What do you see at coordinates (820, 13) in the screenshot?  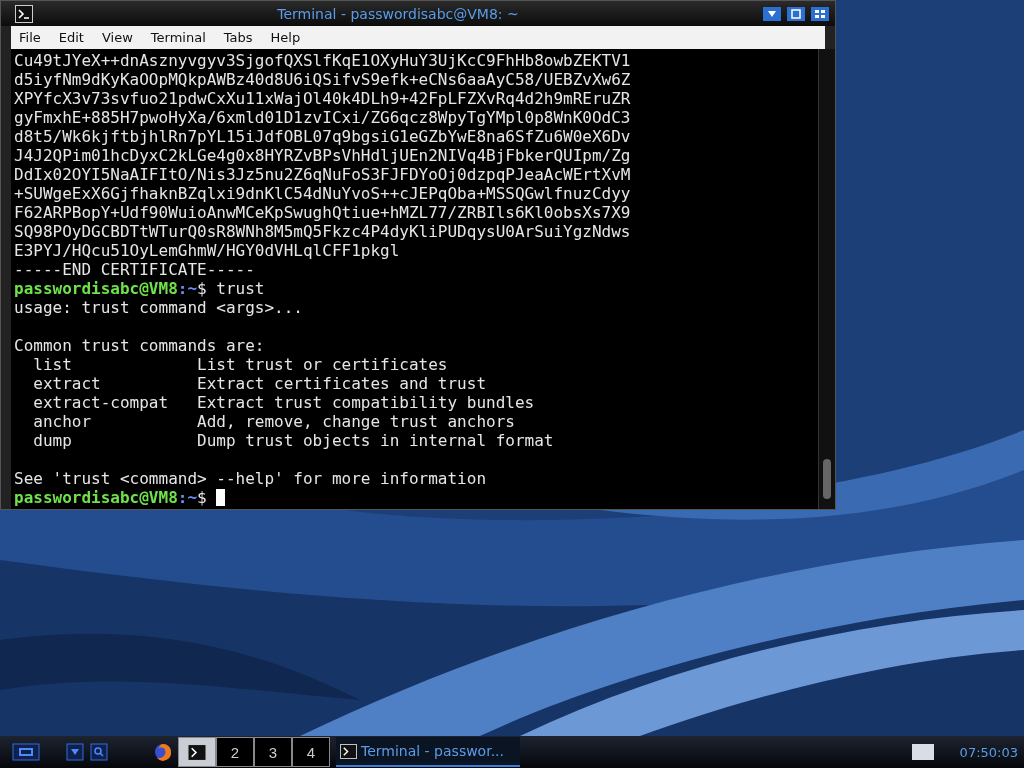 I see `close-button` at bounding box center [820, 13].